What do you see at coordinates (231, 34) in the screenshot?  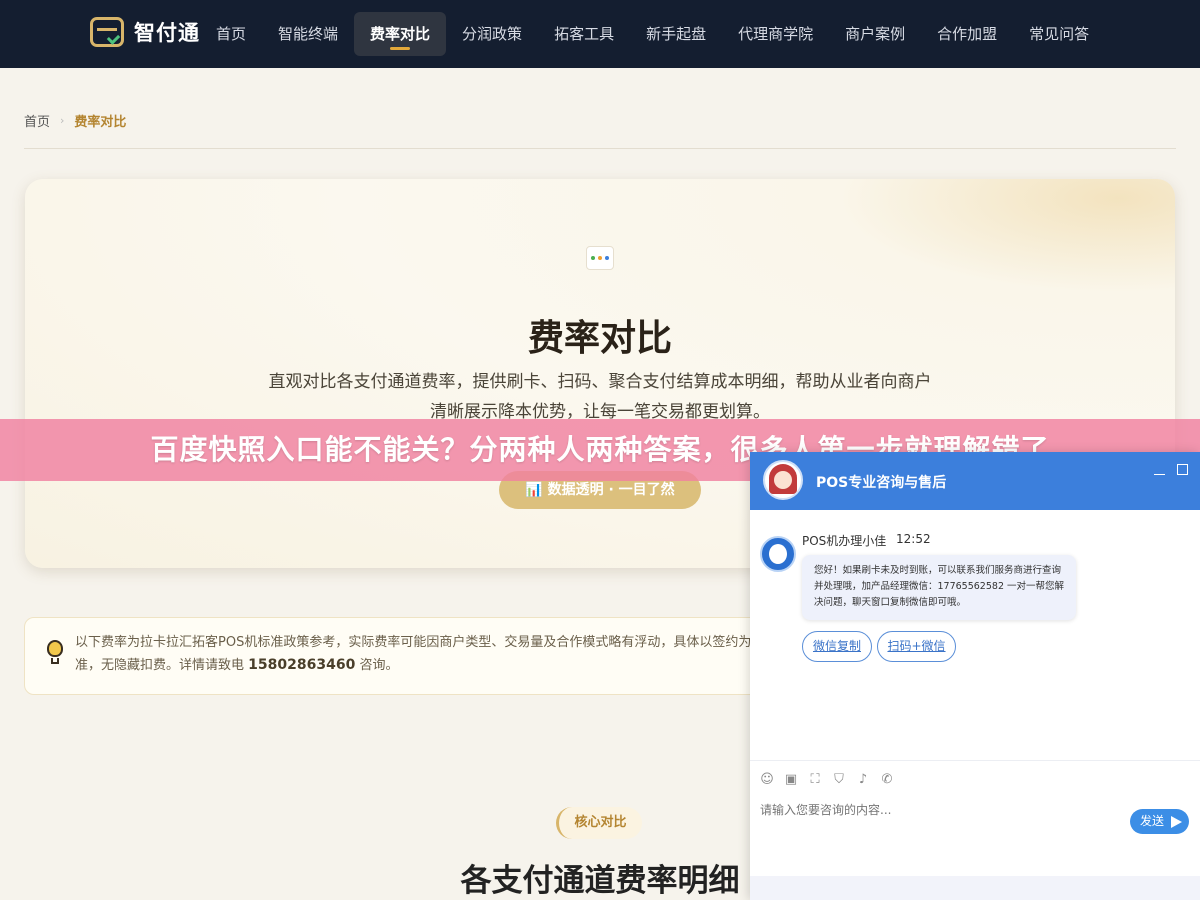 I see `nav-item-home: 首页` at bounding box center [231, 34].